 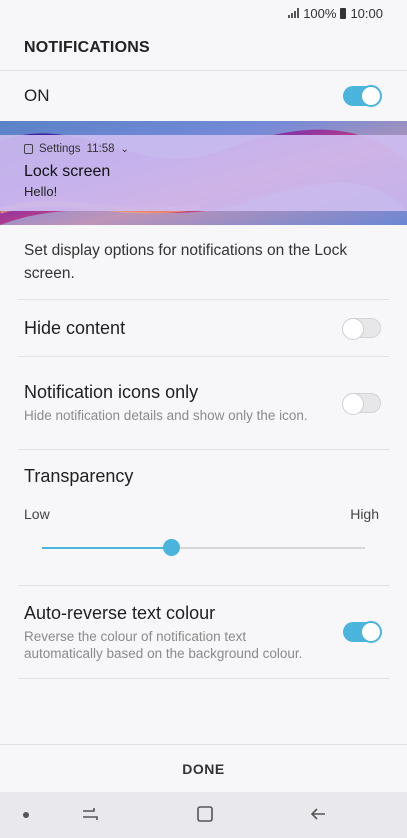 I want to click on home-icon, so click(x=205, y=814).